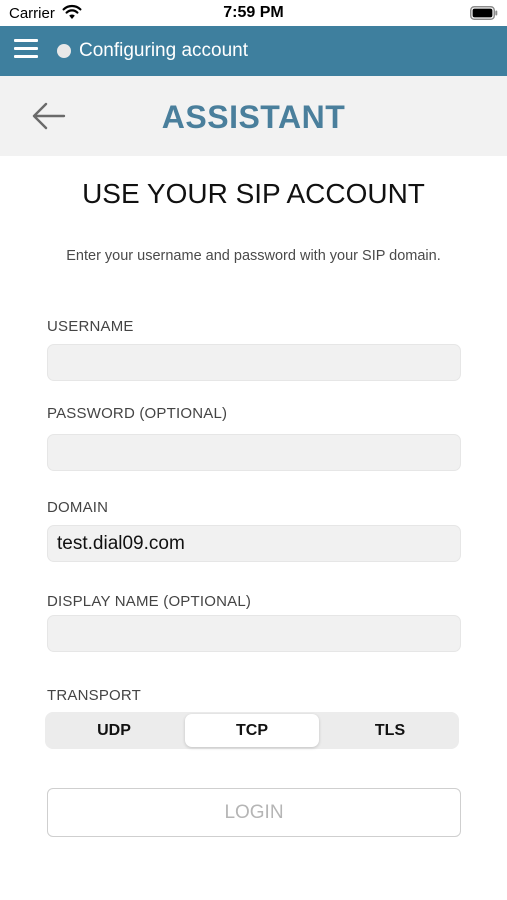 The width and height of the screenshot is (507, 900). I want to click on battery-icon, so click(484, 13).